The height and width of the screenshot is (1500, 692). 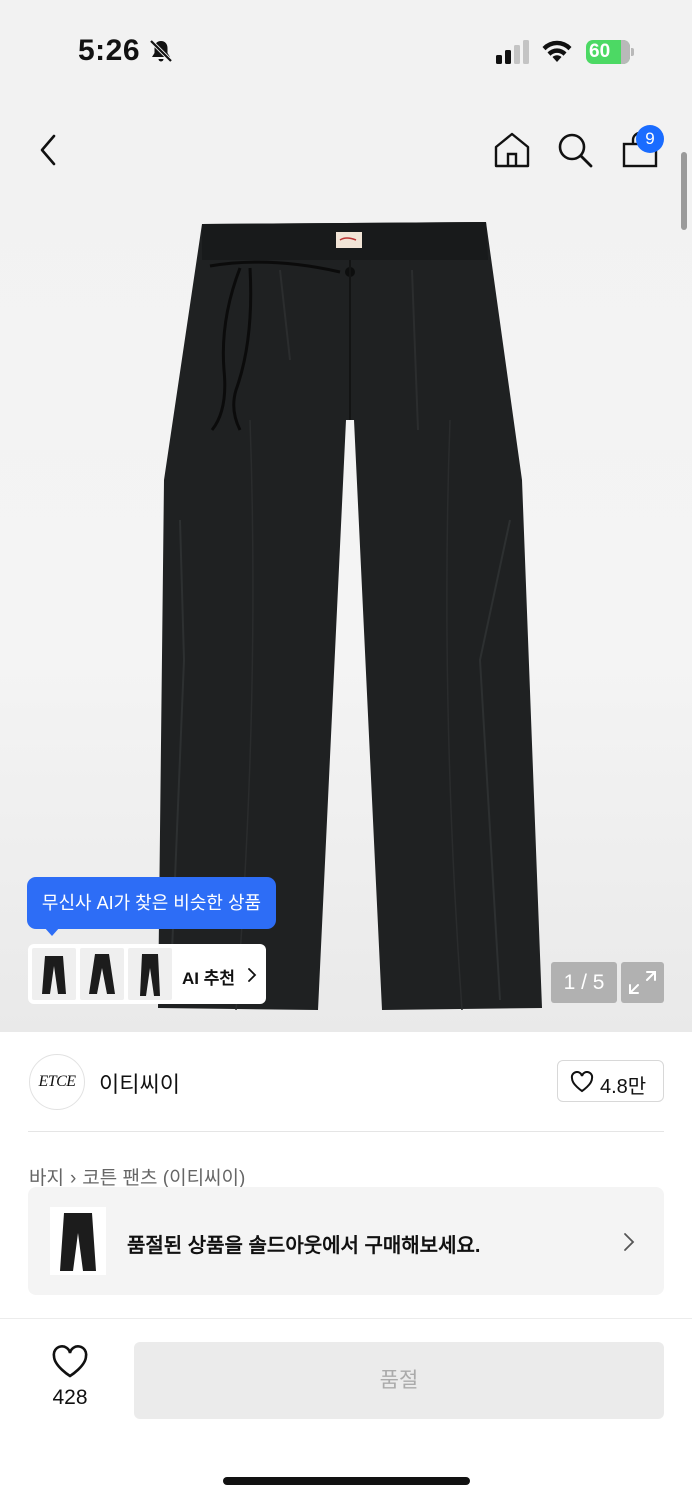 What do you see at coordinates (70, 1362) in the screenshot?
I see `wishlist-heart-icon` at bounding box center [70, 1362].